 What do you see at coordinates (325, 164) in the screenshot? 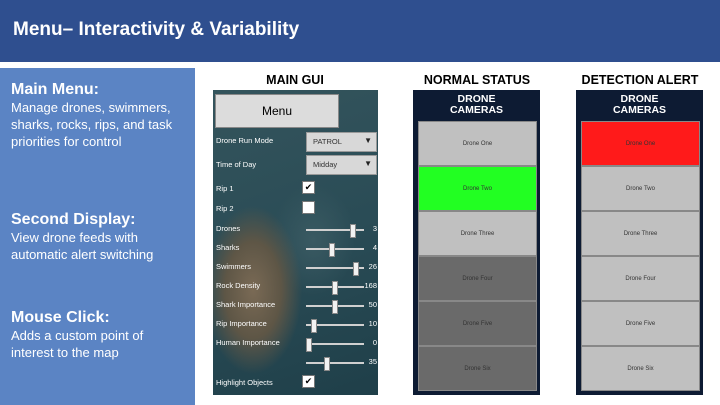
I see `time-of-day-value: Midday` at bounding box center [325, 164].